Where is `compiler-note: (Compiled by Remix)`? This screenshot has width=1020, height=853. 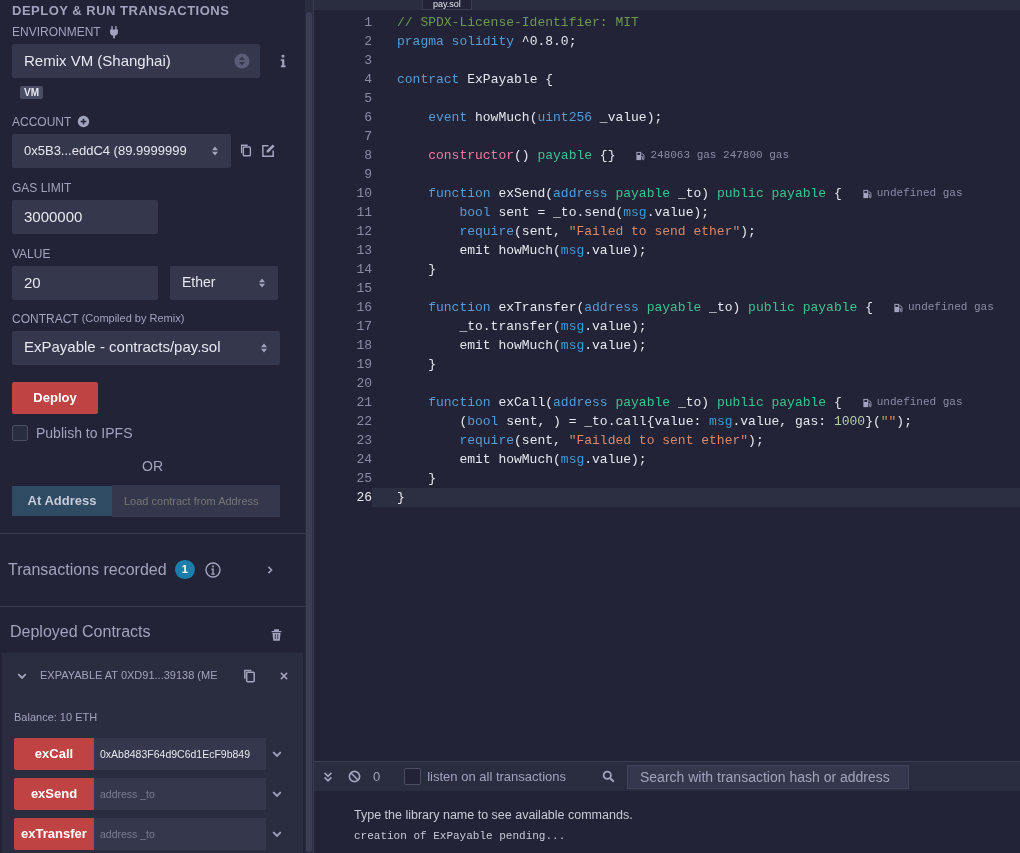 compiler-note: (Compiled by Remix) is located at coordinates (133, 319).